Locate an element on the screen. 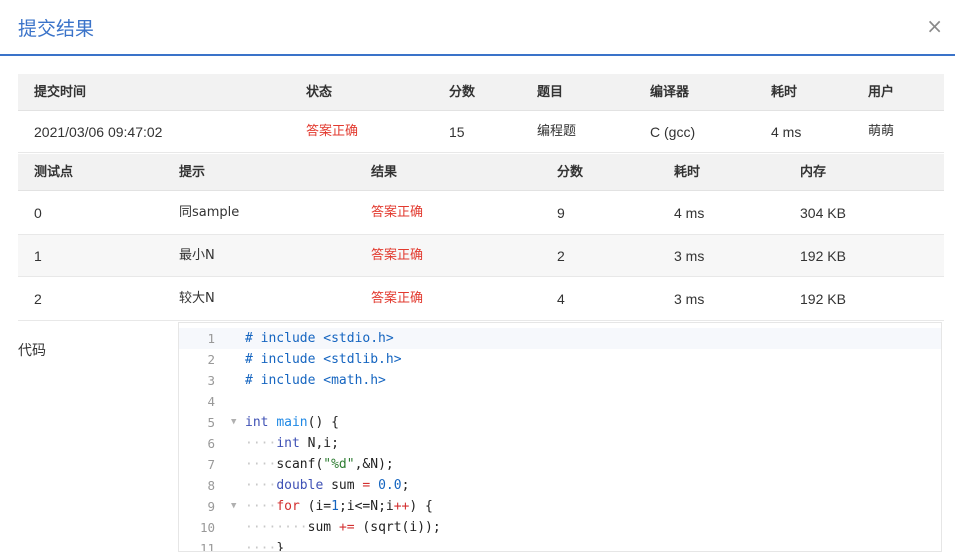  code-line: 9 ▼ ····for (i=1;i<=N;i++) { is located at coordinates (560, 506).